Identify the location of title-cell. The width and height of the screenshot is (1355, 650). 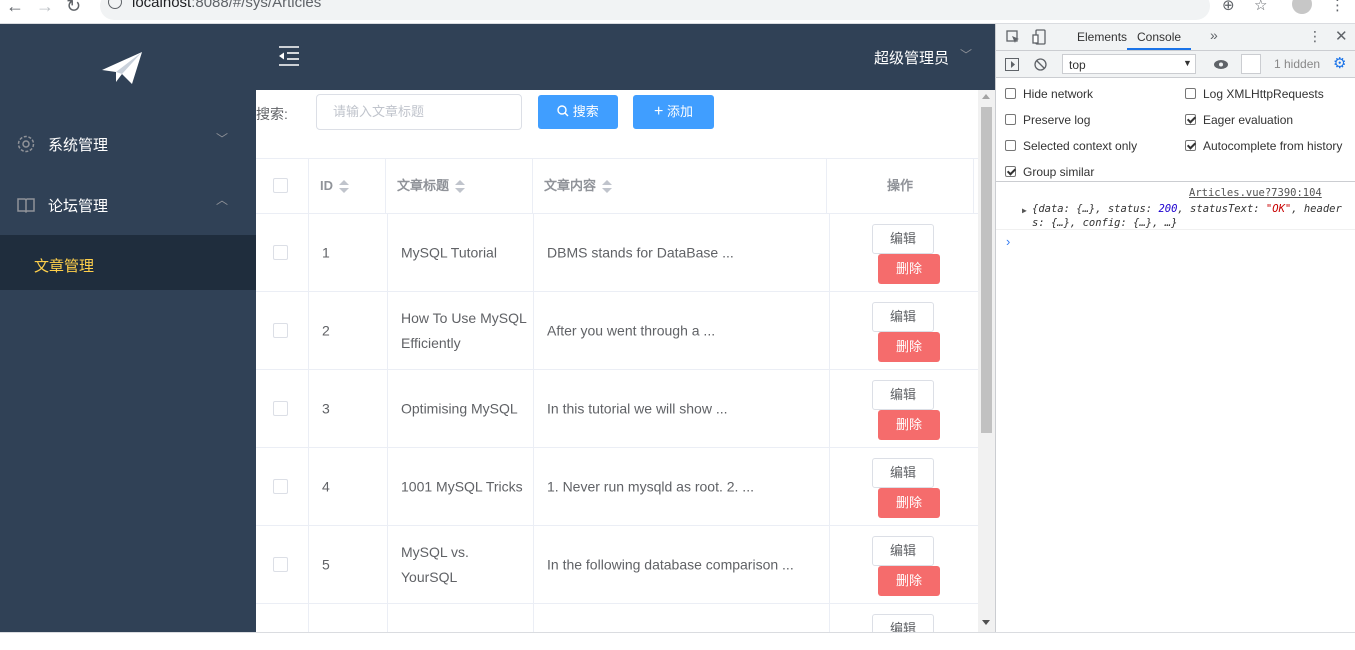
(461, 618).